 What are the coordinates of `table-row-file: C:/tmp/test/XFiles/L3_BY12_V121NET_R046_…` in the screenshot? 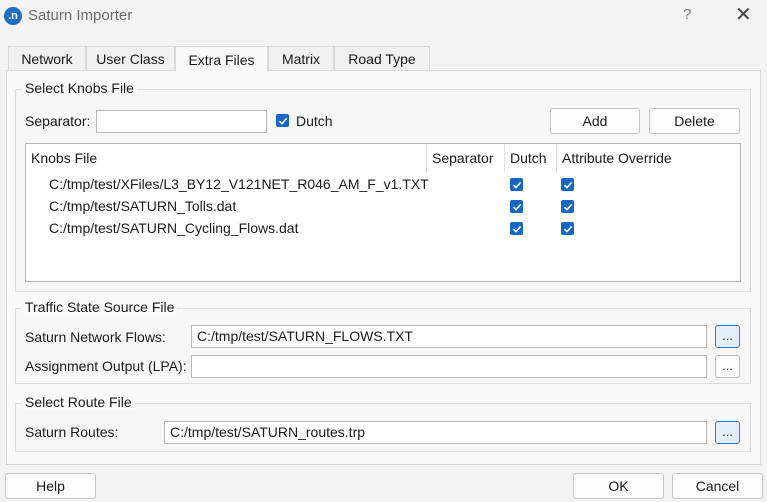 It's located at (239, 184).